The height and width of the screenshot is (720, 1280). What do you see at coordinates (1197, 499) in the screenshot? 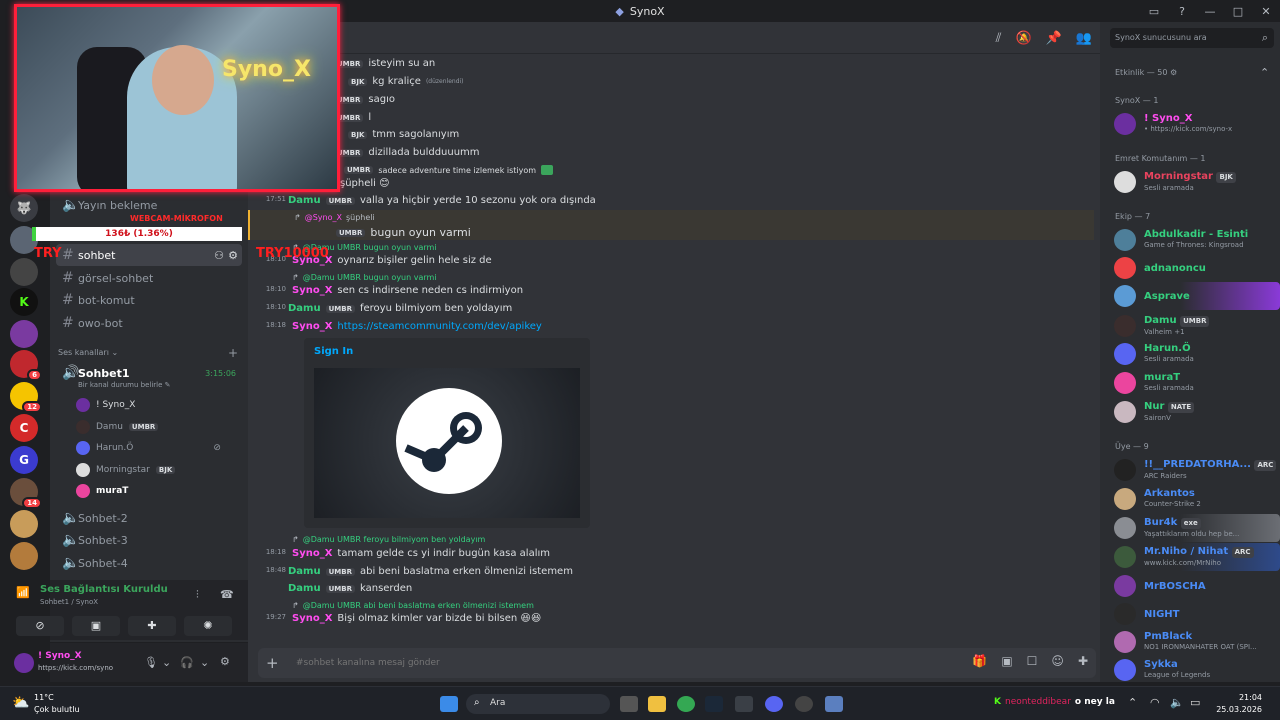
I see `member-item: Arkantos Counter-Strike 2` at bounding box center [1197, 499].